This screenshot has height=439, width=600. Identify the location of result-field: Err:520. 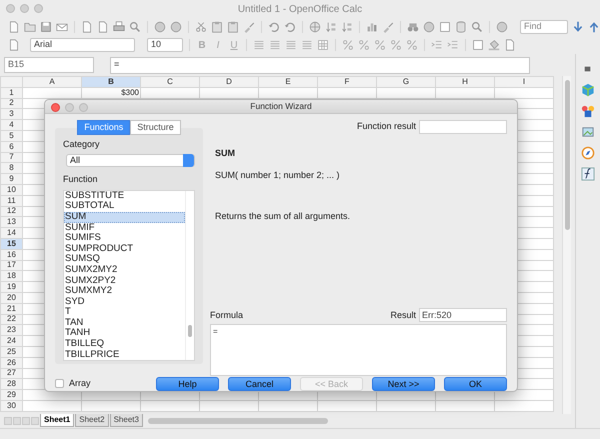
(463, 315).